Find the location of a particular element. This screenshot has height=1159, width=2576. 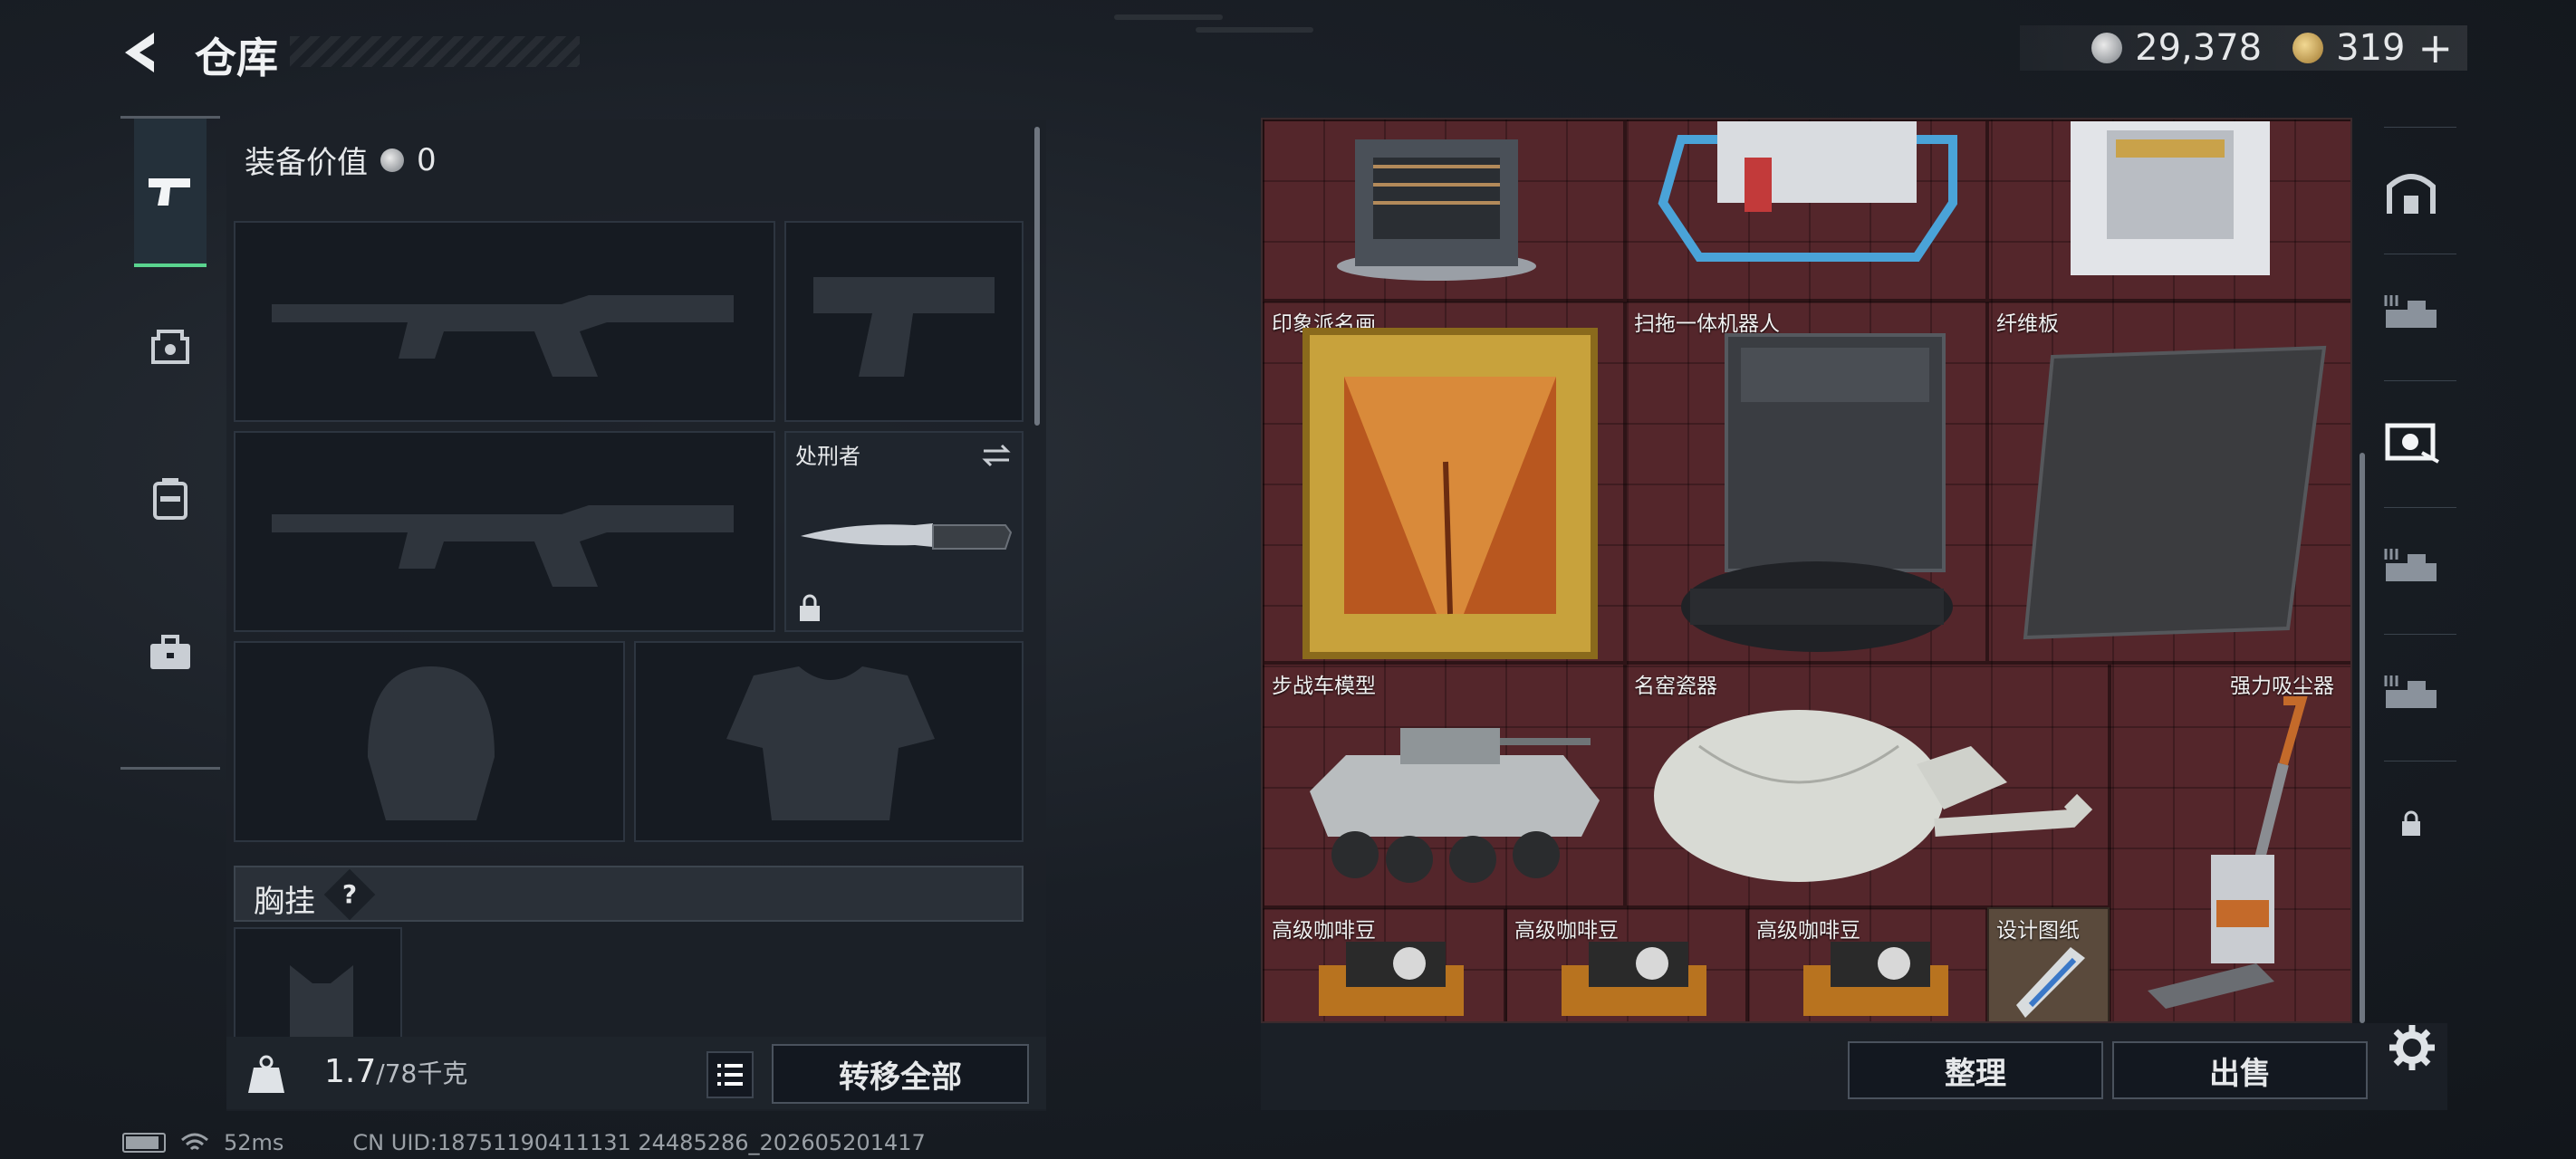

stash-item: 纤维板 is located at coordinates (2168, 482).